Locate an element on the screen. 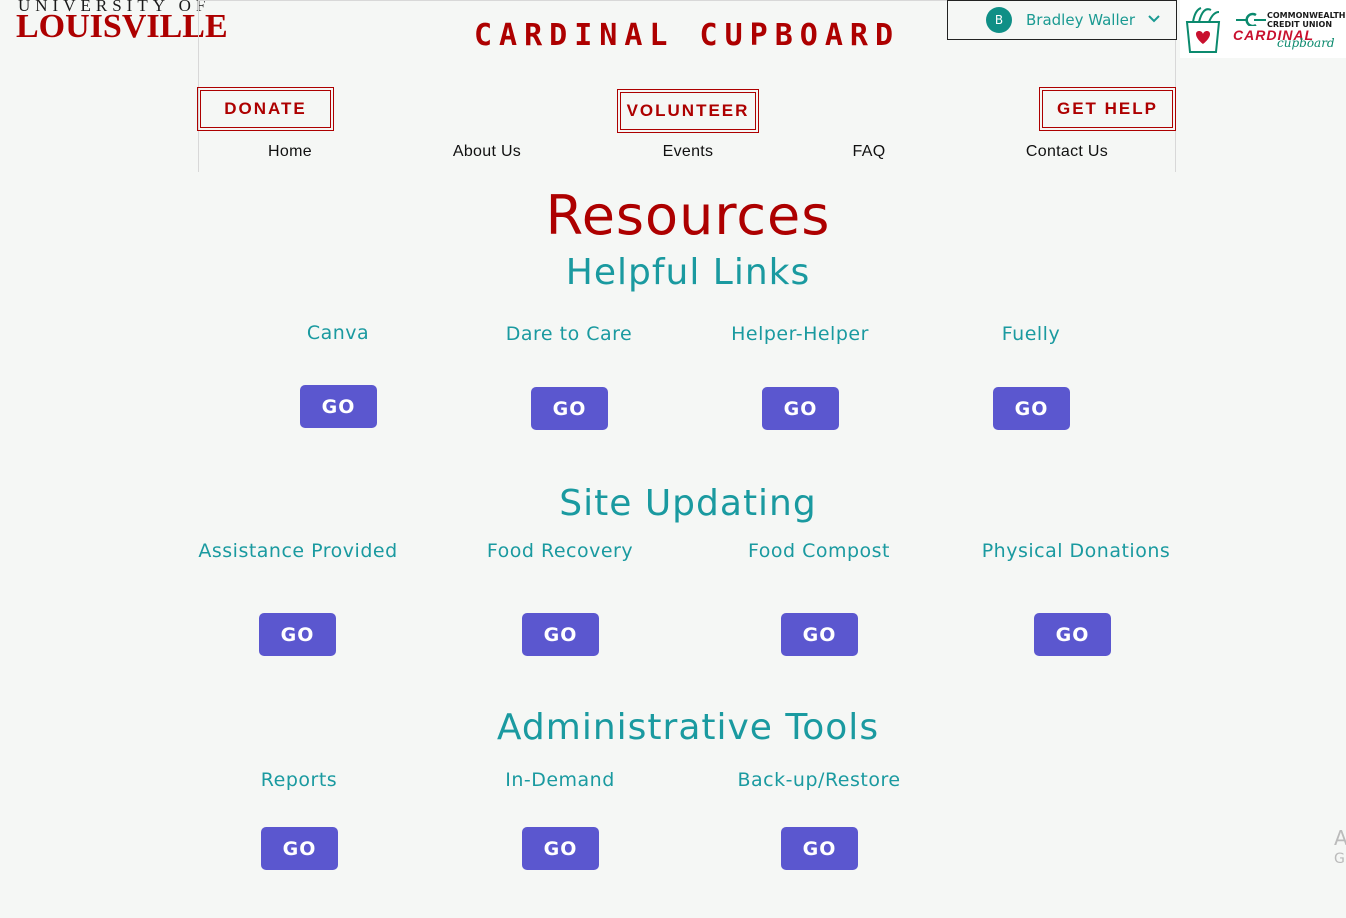 The width and height of the screenshot is (1346, 918). get-help-button: GET HELP is located at coordinates (1107, 109).